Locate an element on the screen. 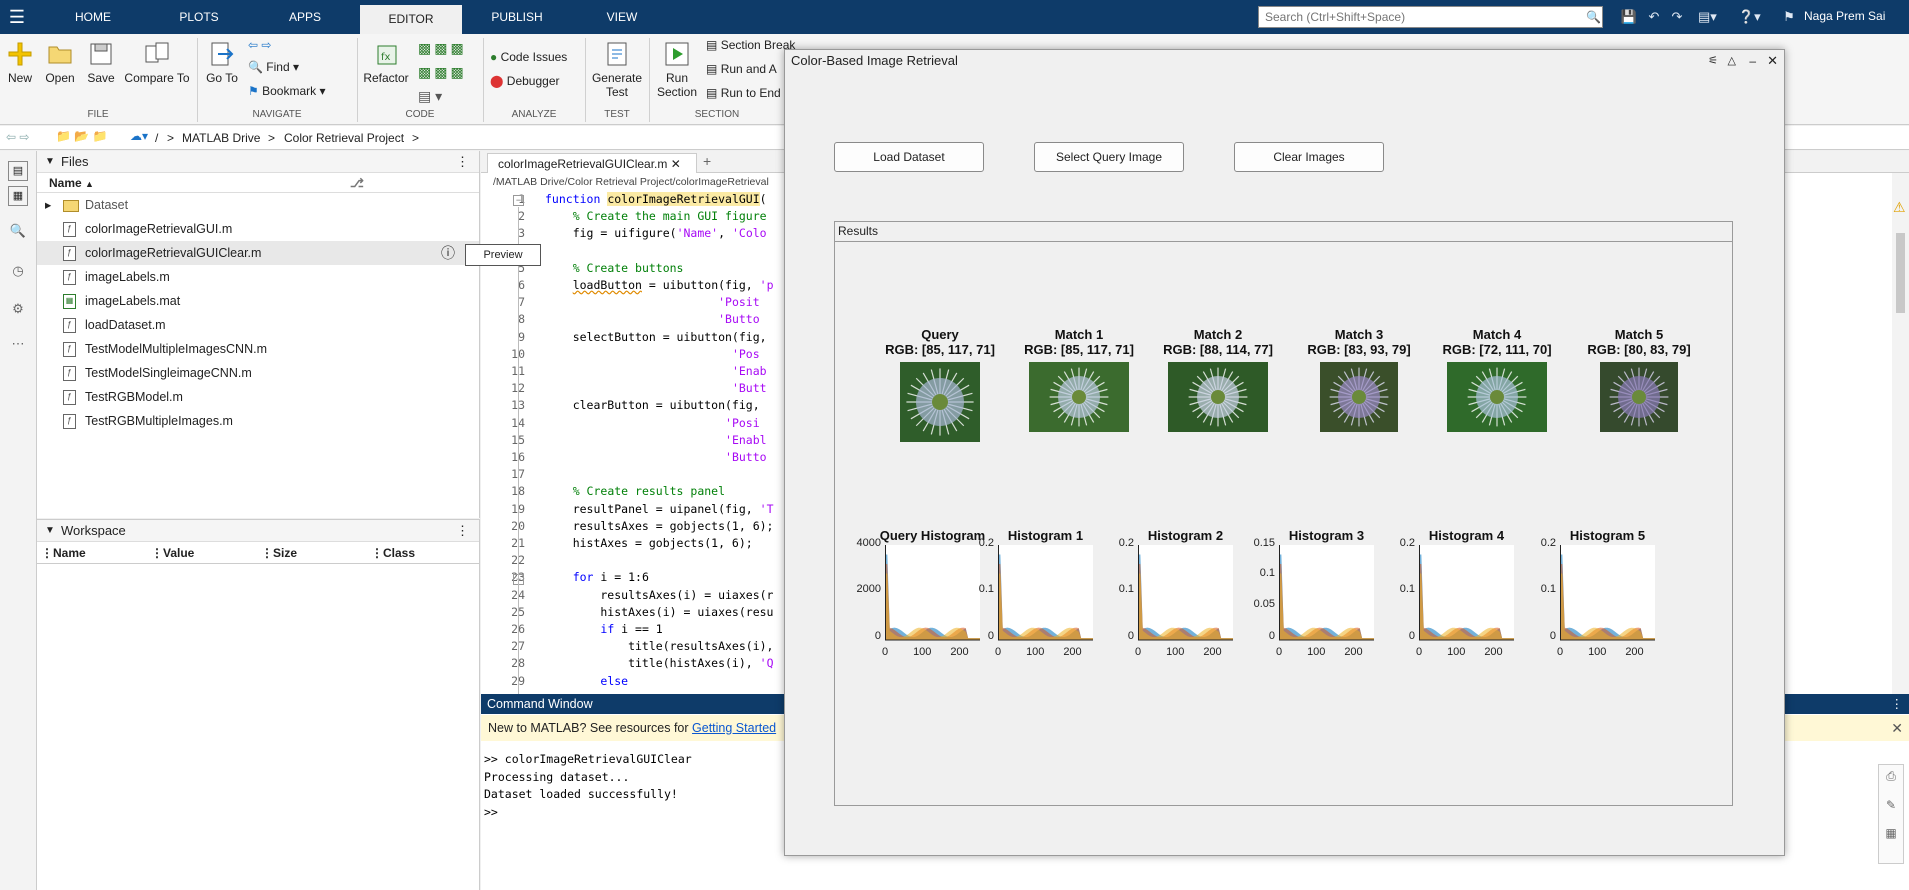 The image size is (1909, 890). editor-tab: colorImageRetrievalGUIClear.m ✕ is located at coordinates (592, 163).